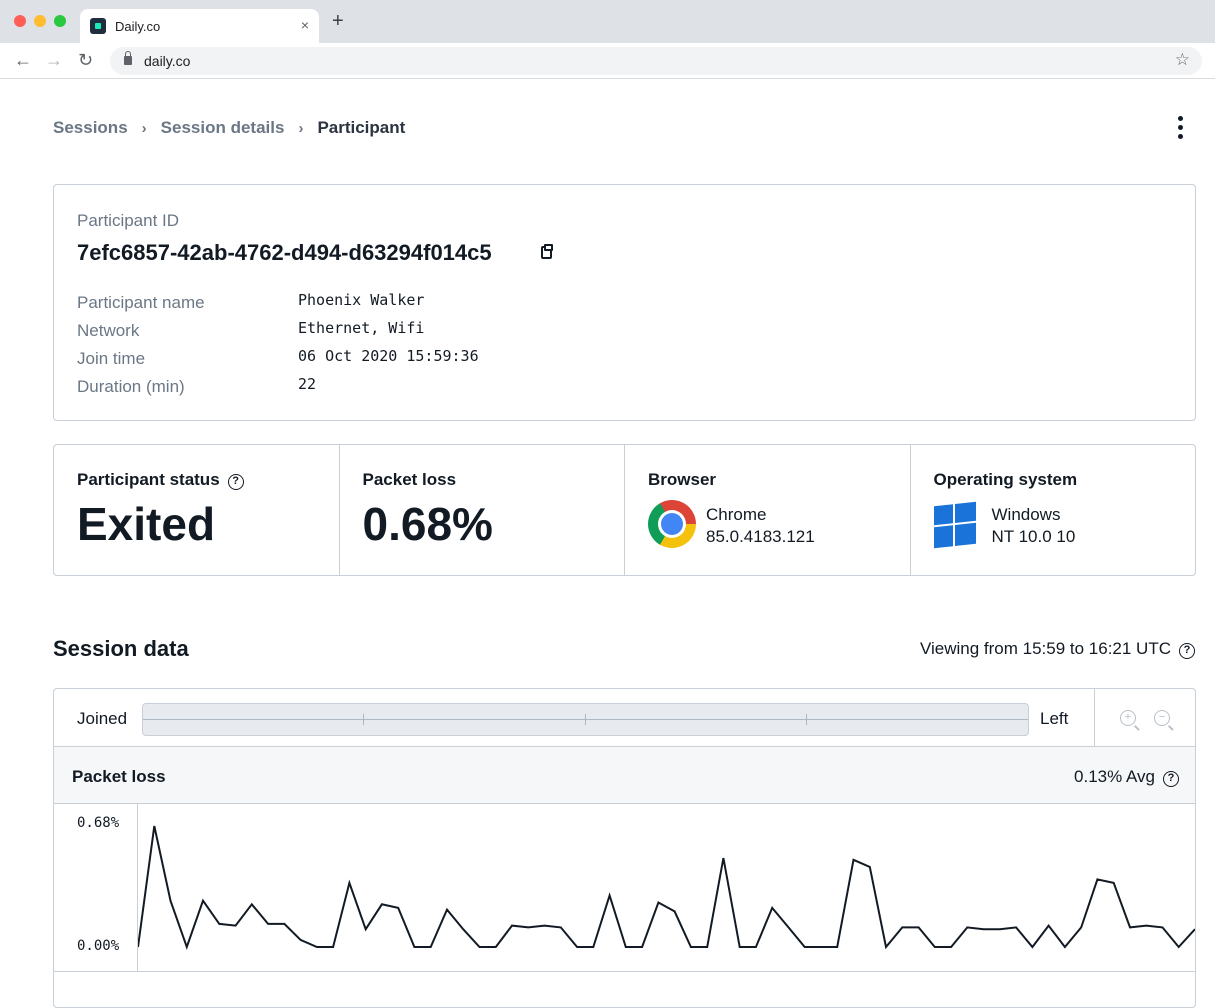  I want to click on detail-row: Participant name Phoenix Walker, so click(477, 305).